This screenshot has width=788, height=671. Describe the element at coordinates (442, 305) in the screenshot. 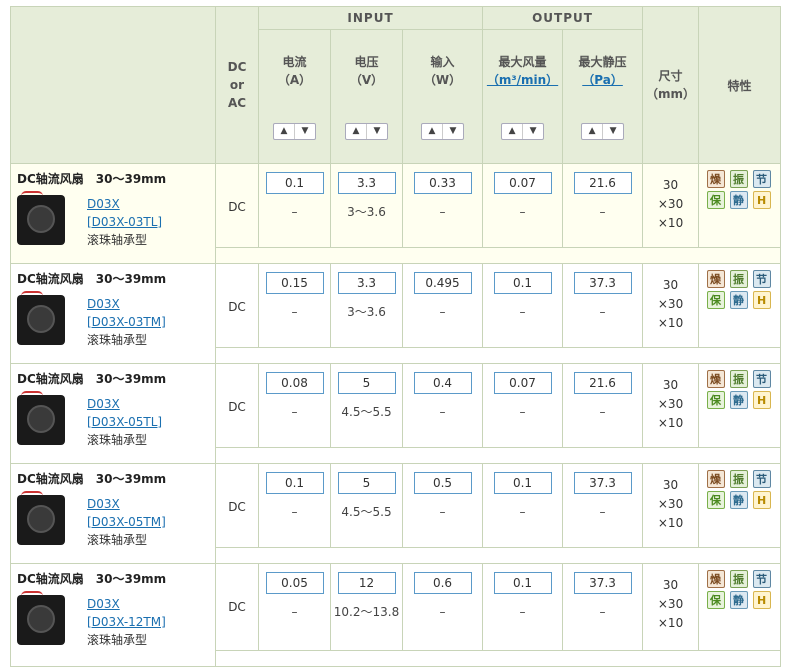

I see `input-power-cell: 0.495 –` at that location.